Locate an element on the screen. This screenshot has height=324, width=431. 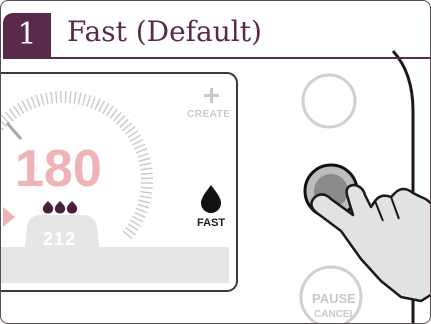
cancel-label: CANCEL is located at coordinates (335, 314).